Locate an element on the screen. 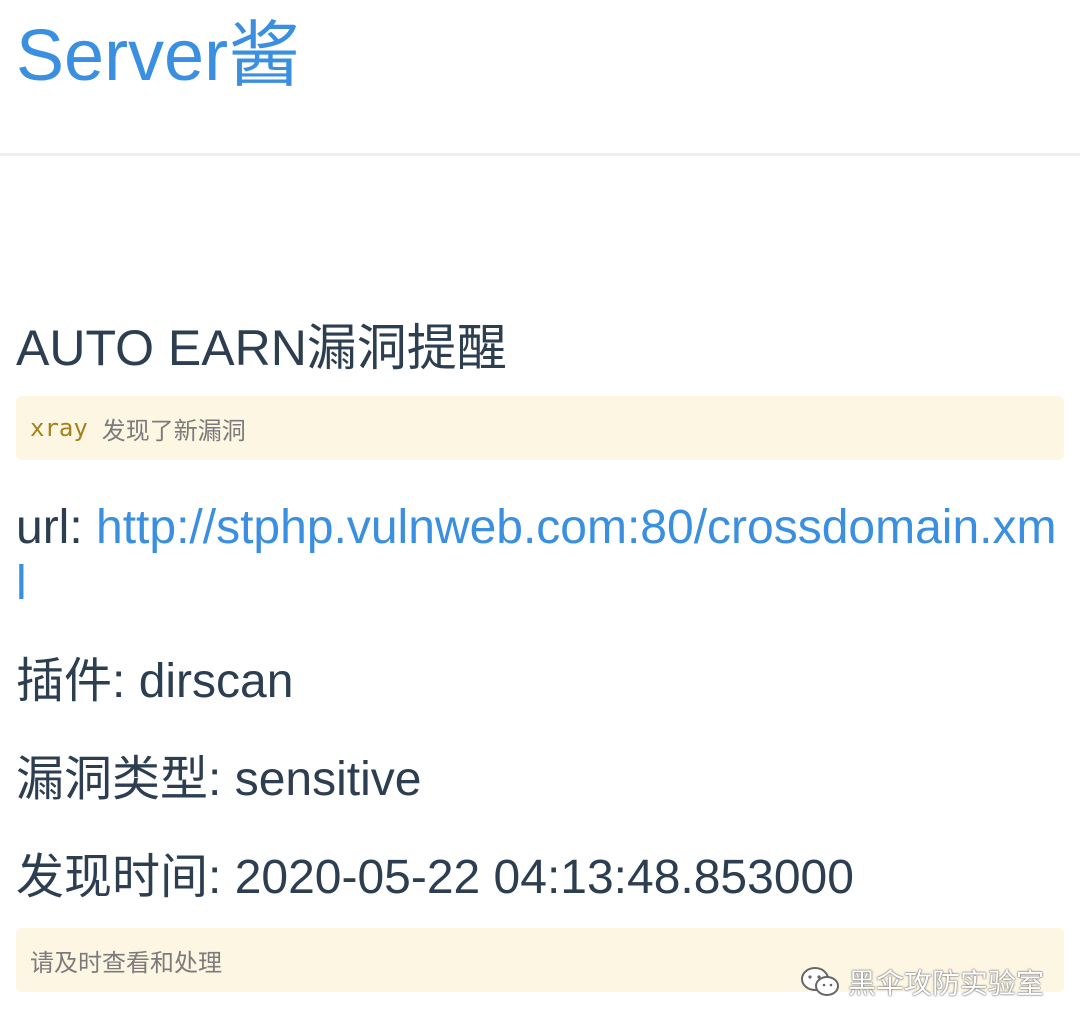  plugin-label: 插件: is located at coordinates (77, 681).